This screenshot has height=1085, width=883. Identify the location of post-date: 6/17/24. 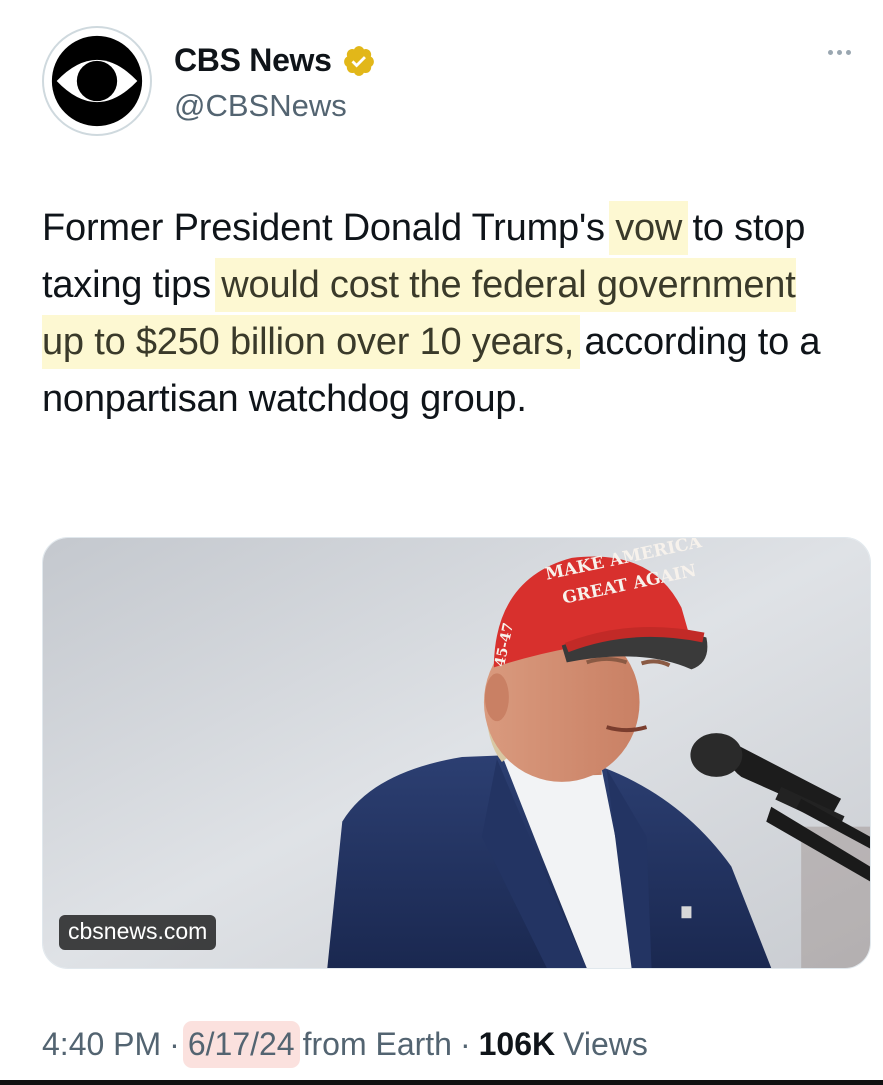
(241, 1044).